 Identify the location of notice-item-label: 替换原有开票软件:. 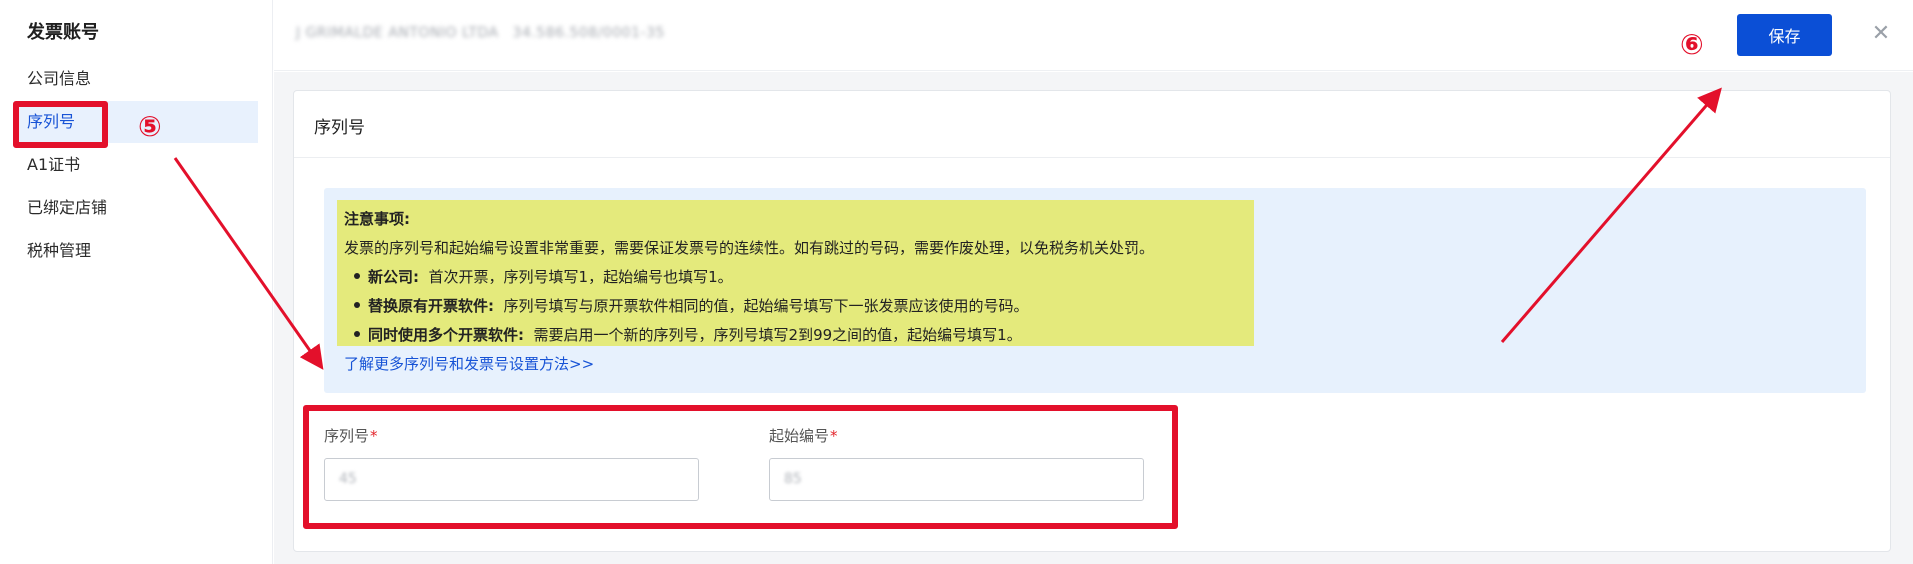
(431, 306).